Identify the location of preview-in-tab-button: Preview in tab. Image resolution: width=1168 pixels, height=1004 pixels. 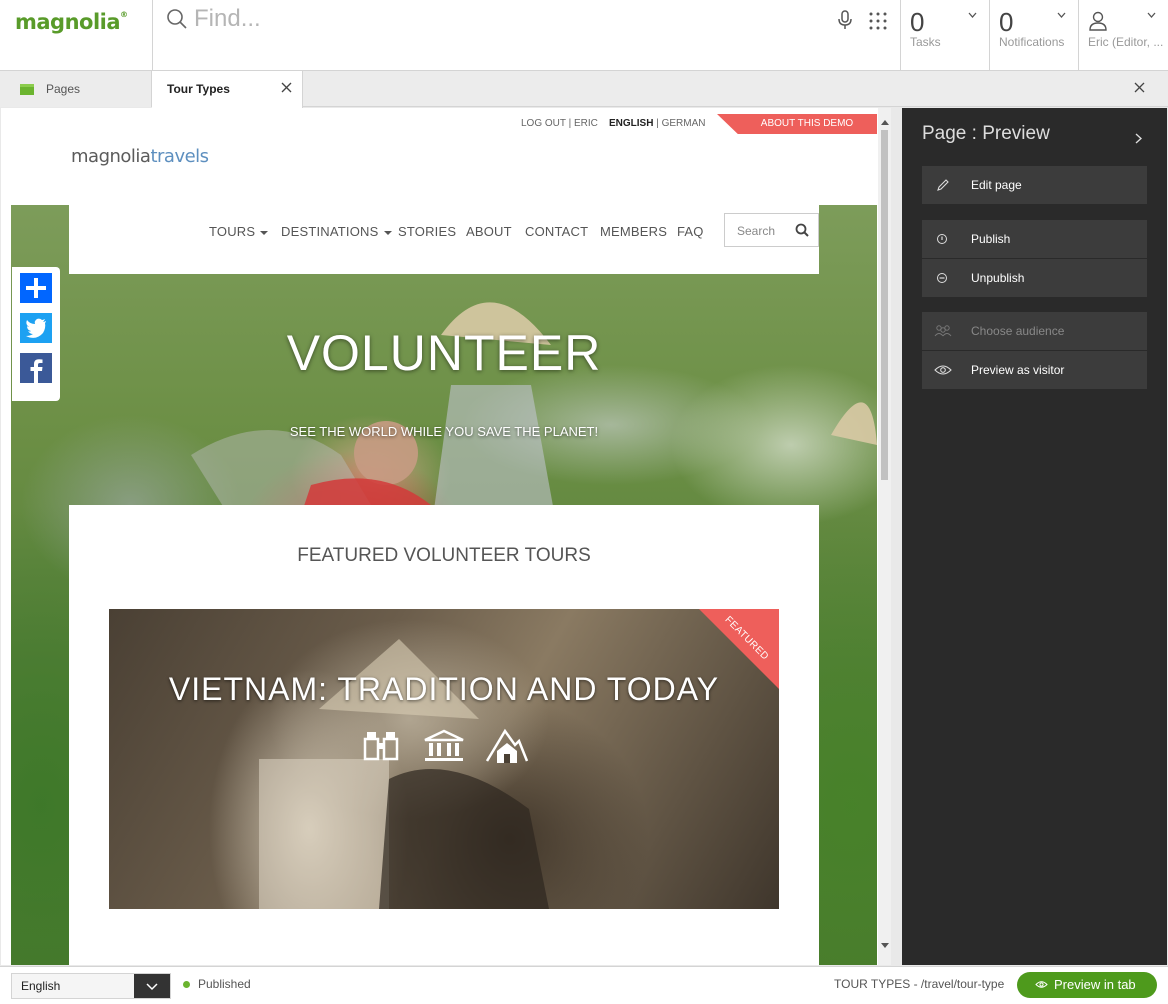
(1087, 985).